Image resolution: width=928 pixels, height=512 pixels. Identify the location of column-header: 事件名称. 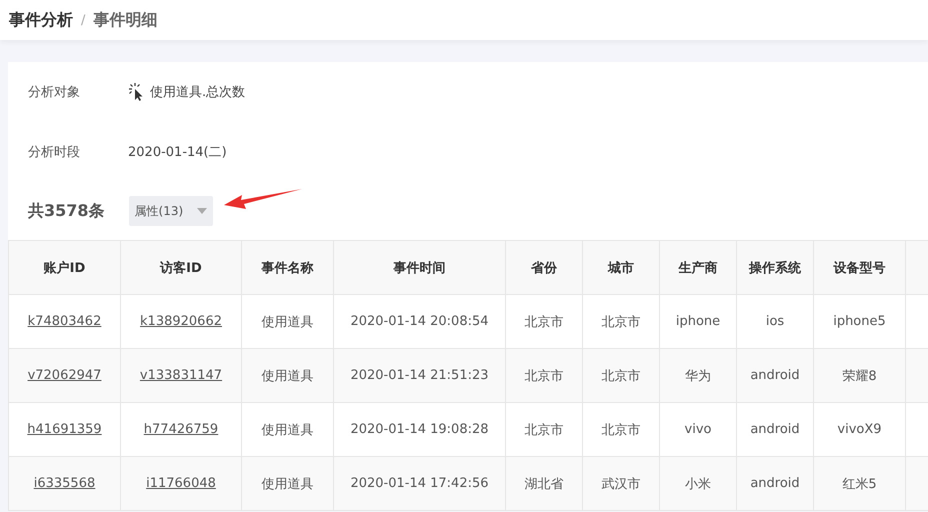
(288, 267).